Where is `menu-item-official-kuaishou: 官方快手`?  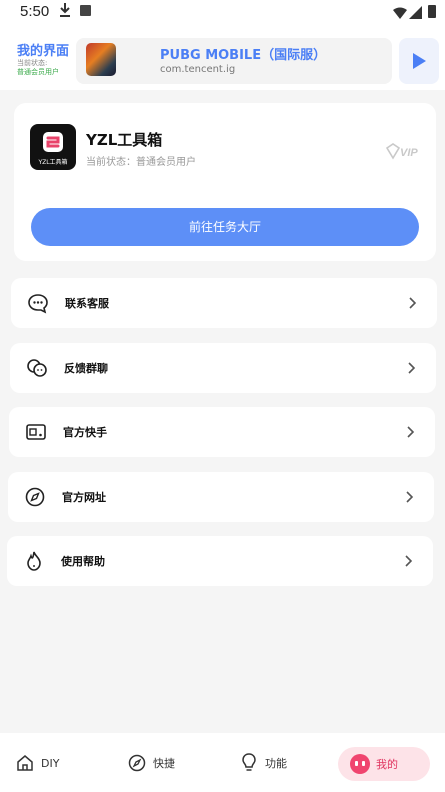 menu-item-official-kuaishou: 官方快手 is located at coordinates (222, 432).